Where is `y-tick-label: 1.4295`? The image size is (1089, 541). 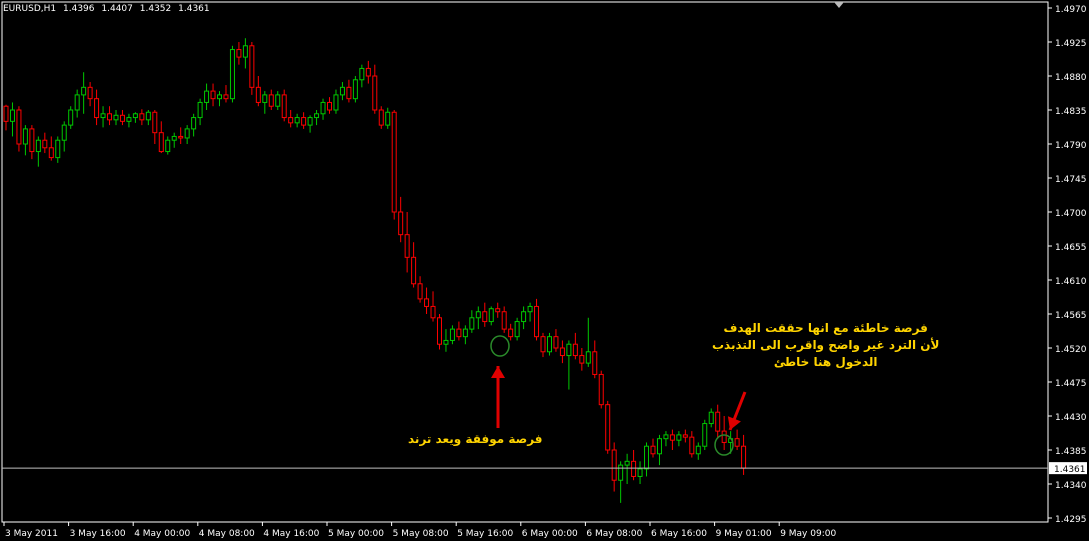
y-tick-label: 1.4295 is located at coordinates (1071, 520).